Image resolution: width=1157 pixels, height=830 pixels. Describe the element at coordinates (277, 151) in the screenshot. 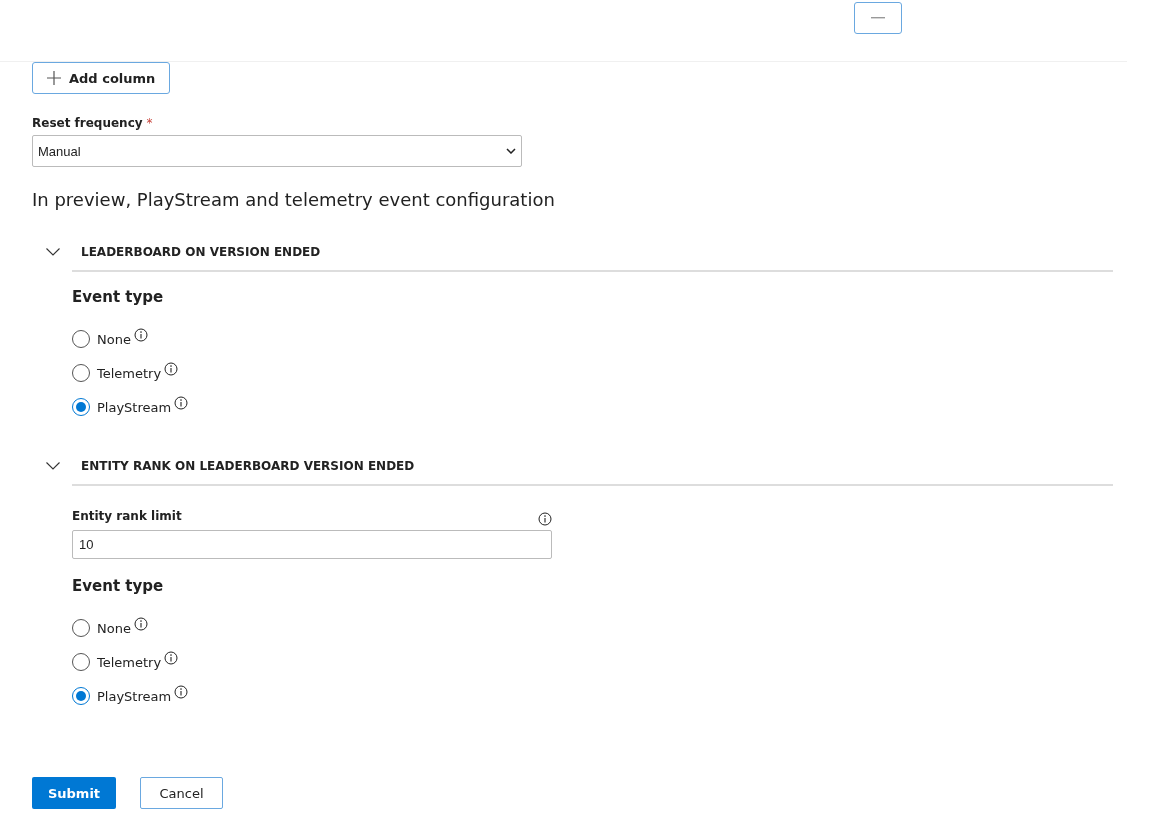

I see `dropdown: Manual` at that location.